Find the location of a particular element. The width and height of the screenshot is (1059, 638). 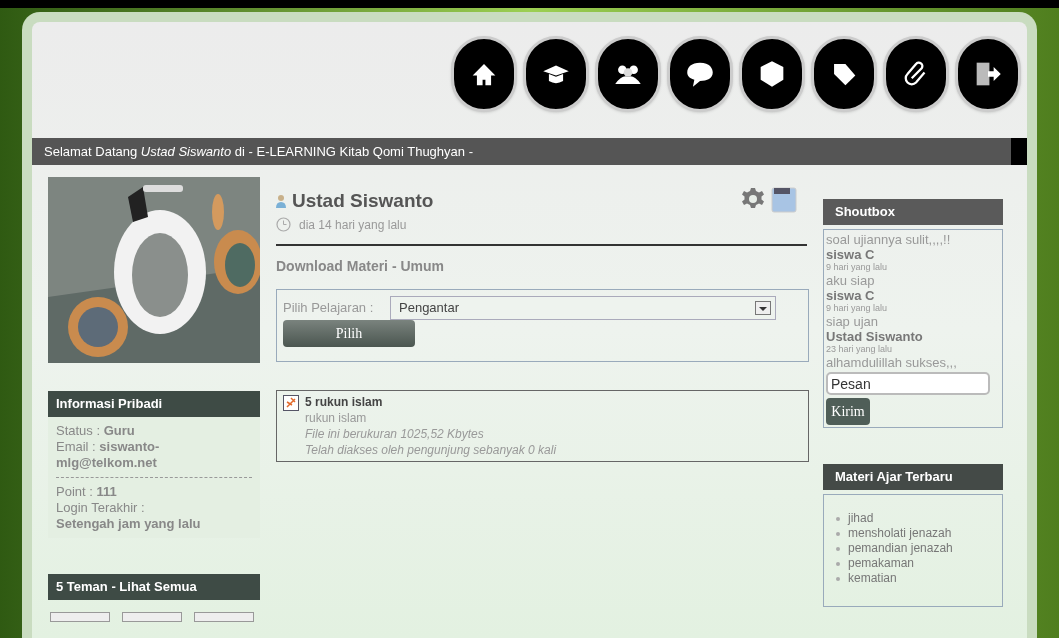

field-label: Pilih Pelajaran : is located at coordinates (329, 307).